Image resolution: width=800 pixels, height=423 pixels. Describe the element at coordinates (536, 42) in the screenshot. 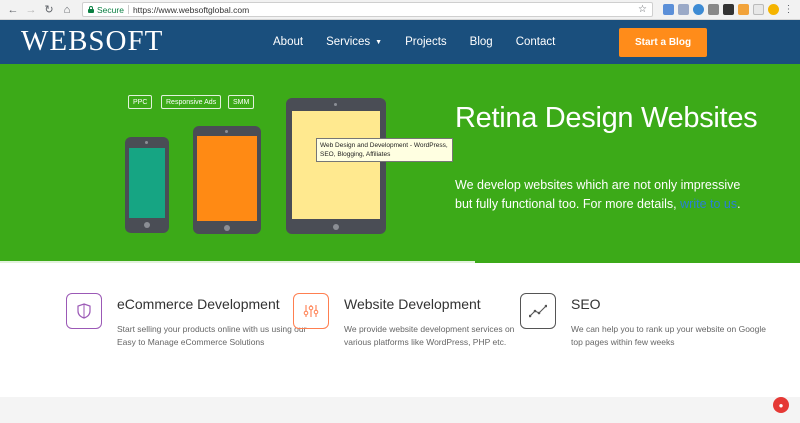

I see `nav-contact: Contact` at that location.